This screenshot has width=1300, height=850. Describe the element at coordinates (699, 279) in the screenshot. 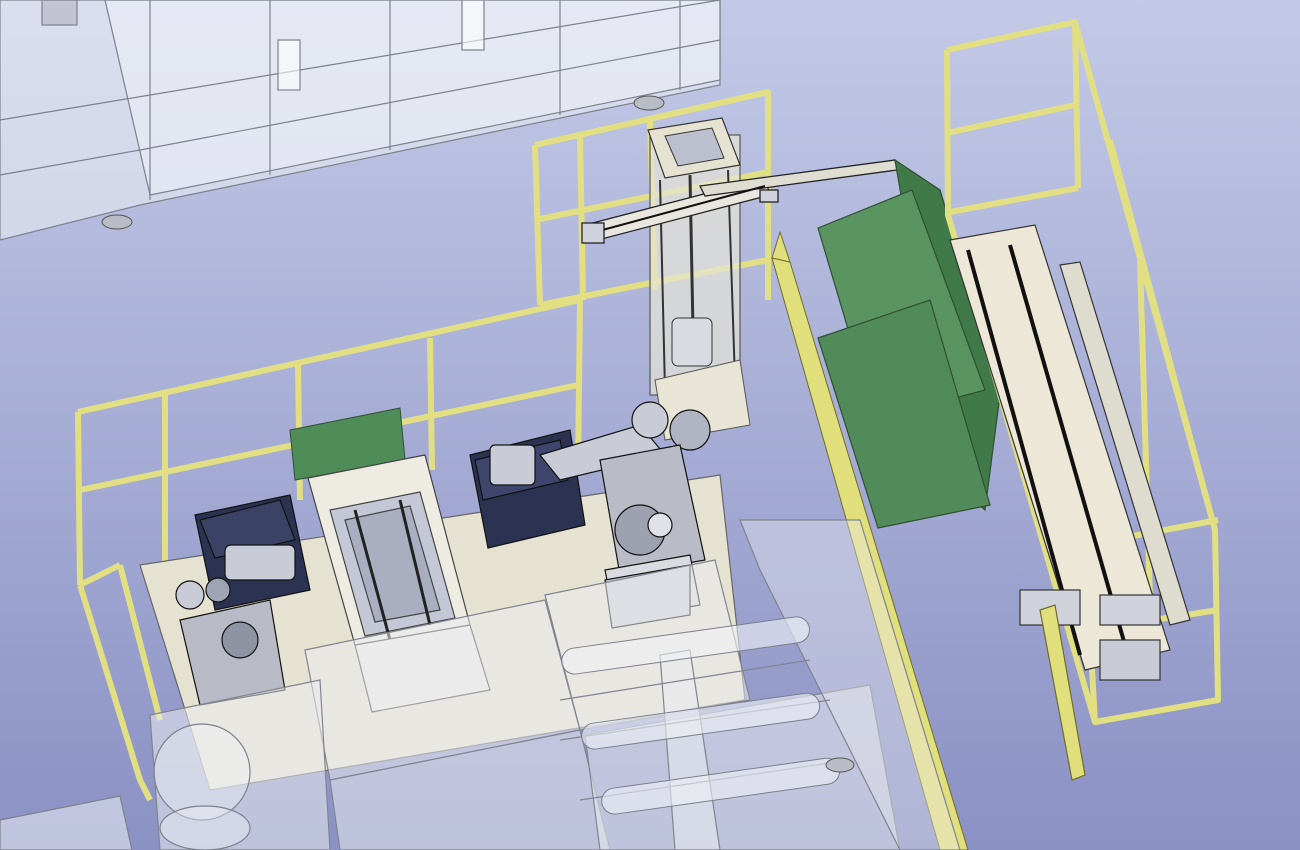

I see `gantry-column` at that location.